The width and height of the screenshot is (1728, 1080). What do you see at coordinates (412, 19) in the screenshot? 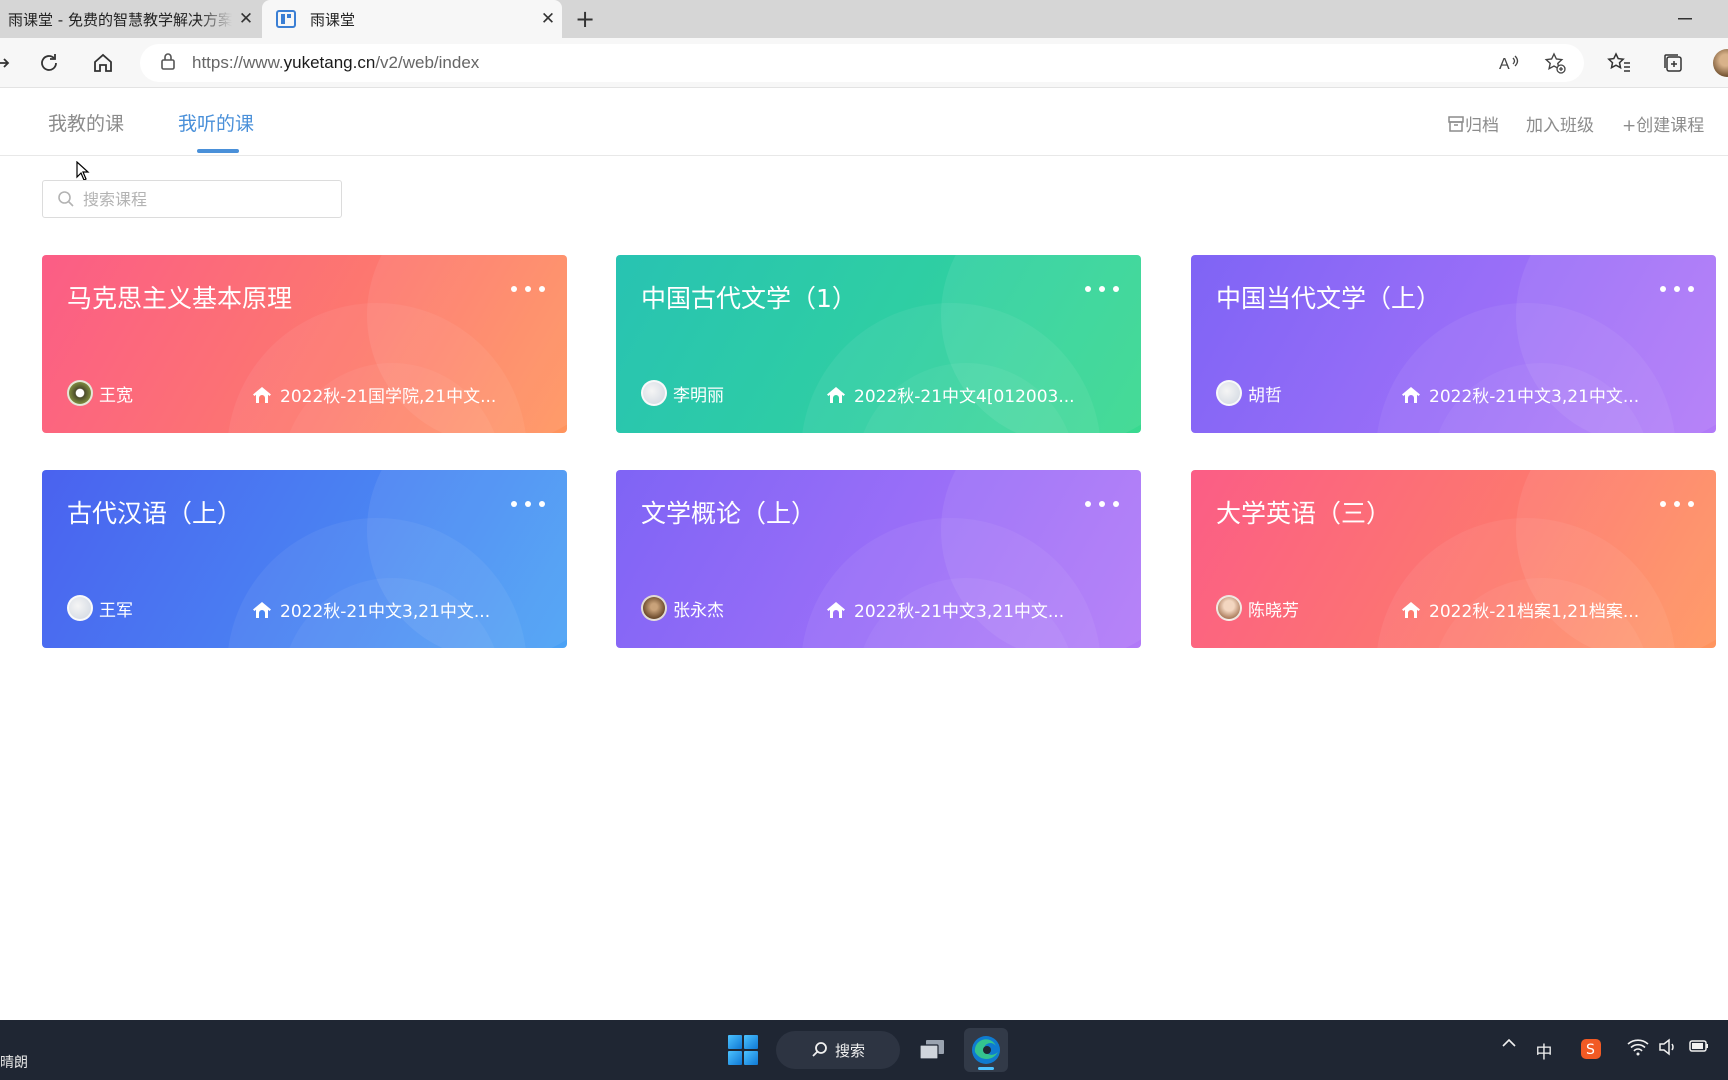
I see `browser-tab-2: 雨课堂 ✕` at bounding box center [412, 19].